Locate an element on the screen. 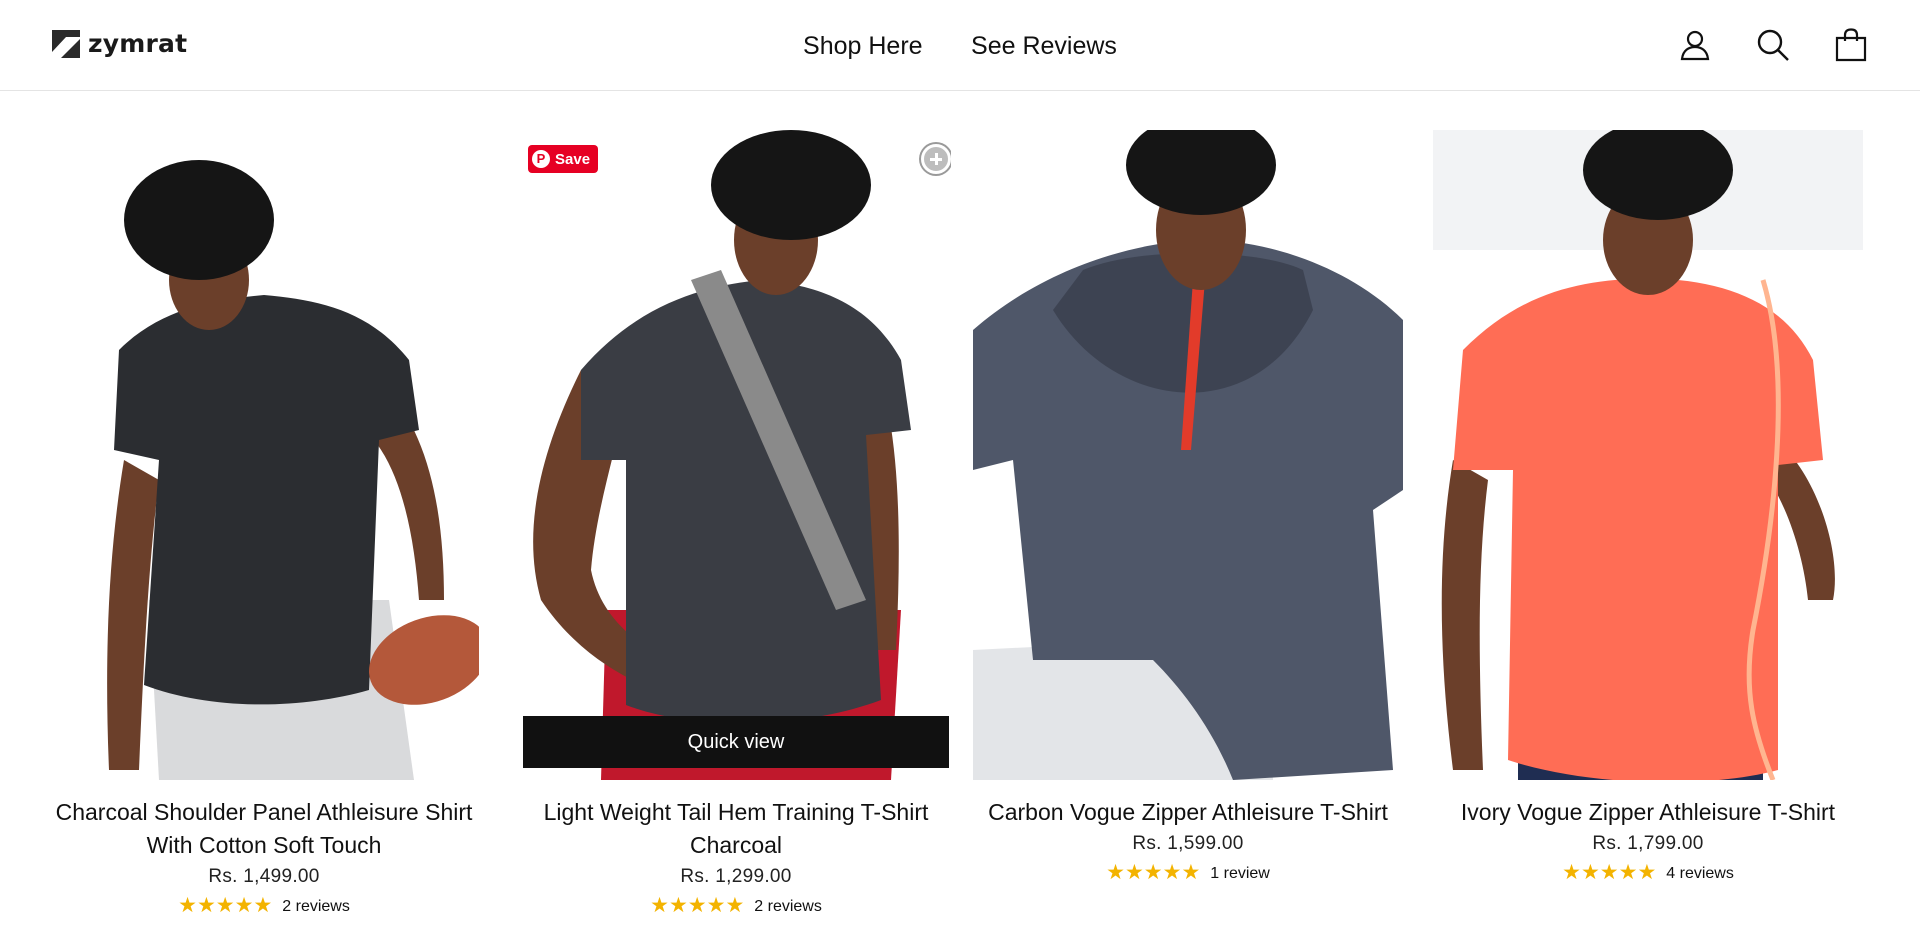  site-header: zymrat Shop Here See Reviews is located at coordinates (960, 45).